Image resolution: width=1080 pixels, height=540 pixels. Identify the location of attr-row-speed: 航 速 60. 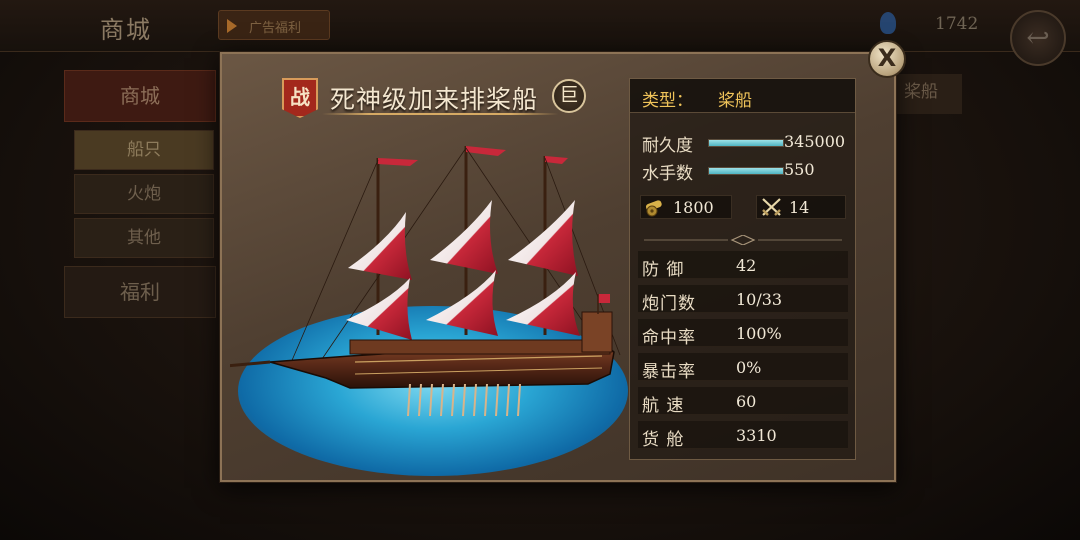
(743, 401).